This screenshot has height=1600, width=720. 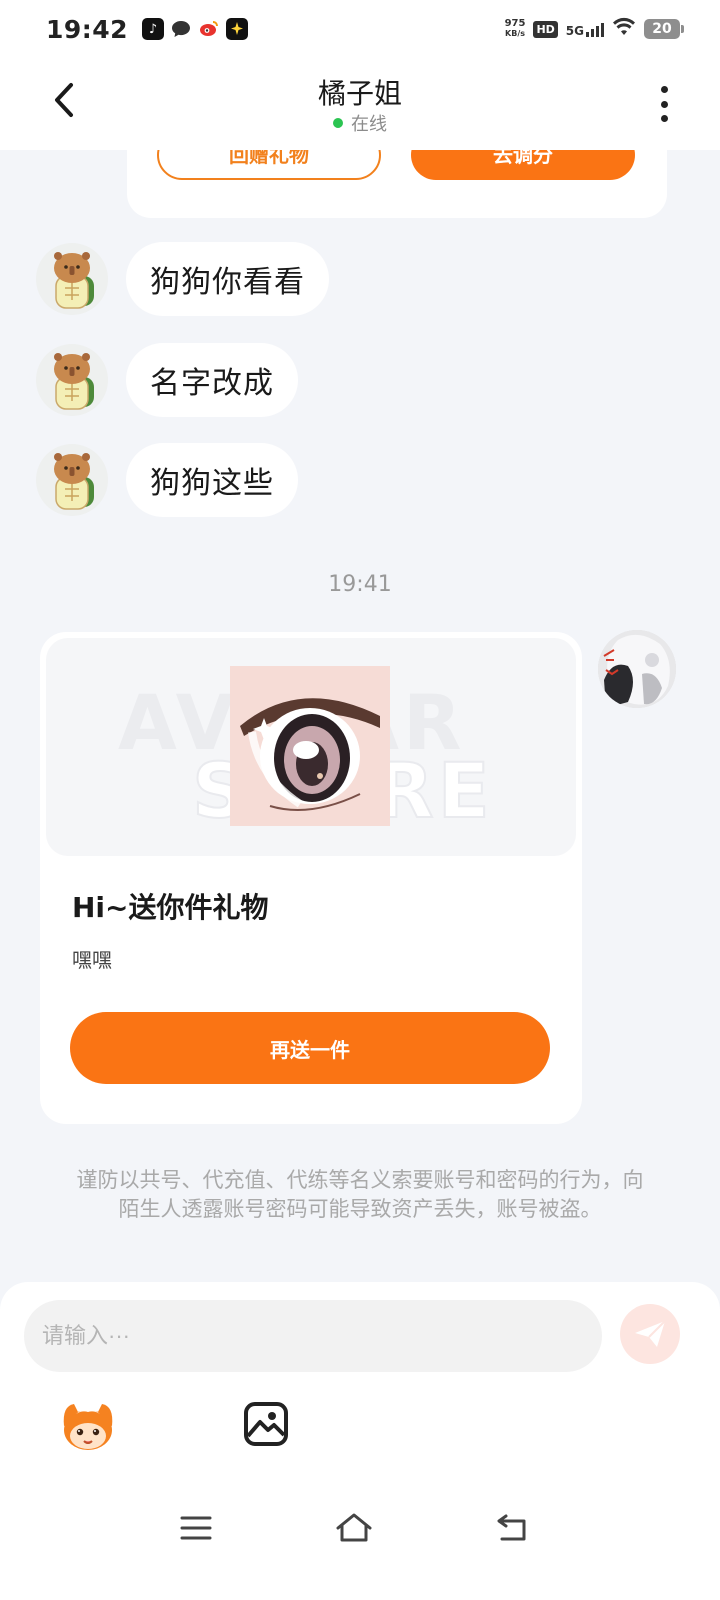 I want to click on anime-eye-gift-image, so click(x=310, y=746).